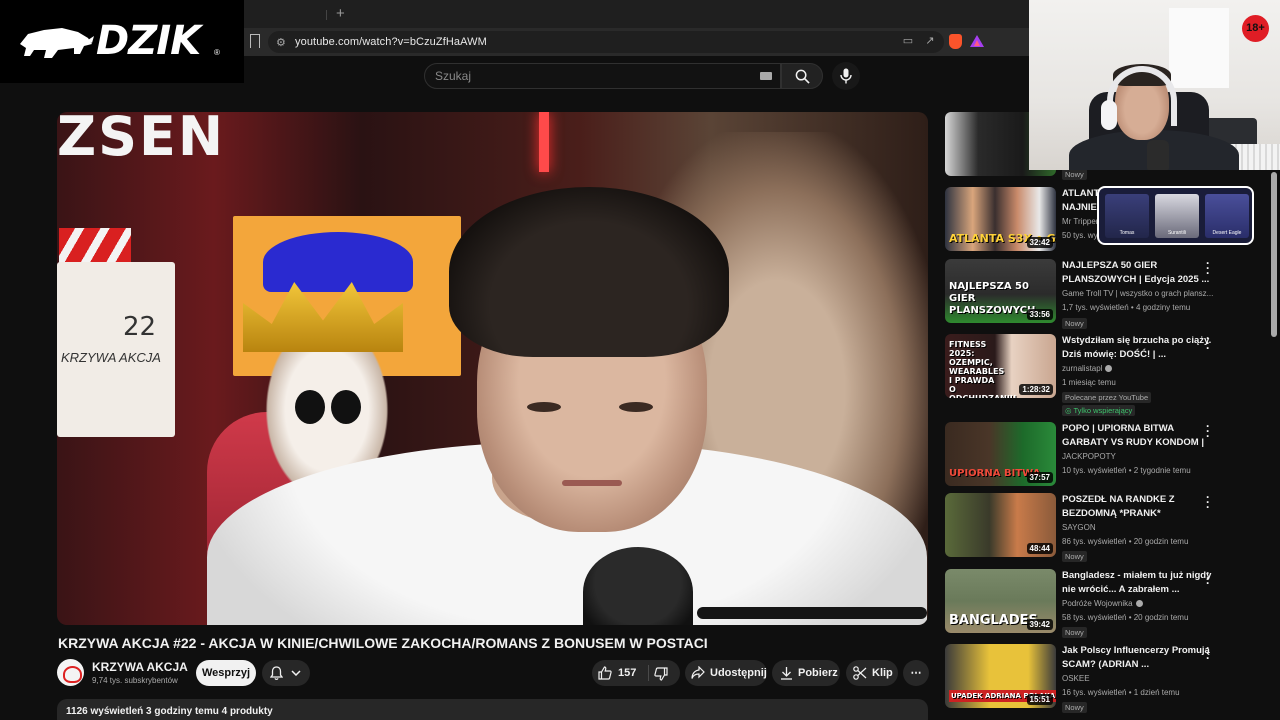 This screenshot has width=1280, height=720. I want to click on chevron-down-icon, so click(296, 673).